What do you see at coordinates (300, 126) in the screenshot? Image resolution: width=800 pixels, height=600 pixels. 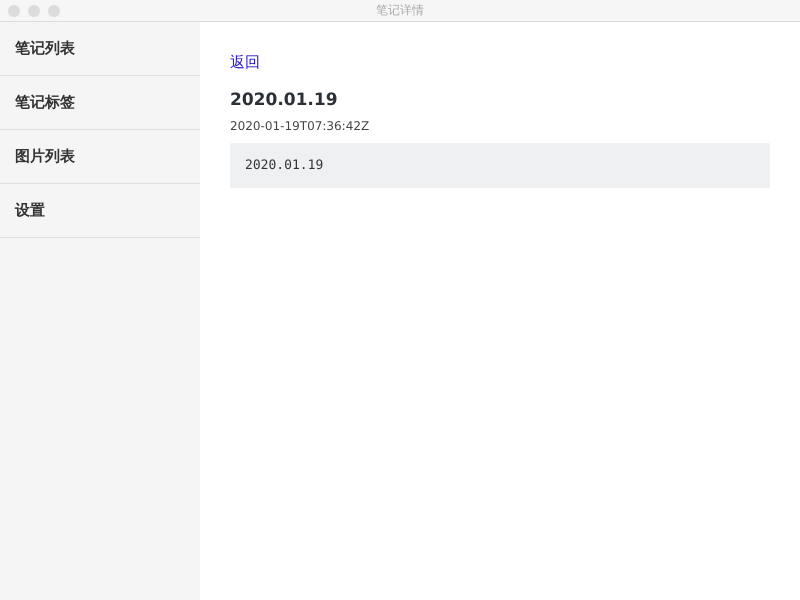 I see `note-timestamp: 2020-01-19T07:36:42Z` at bounding box center [300, 126].